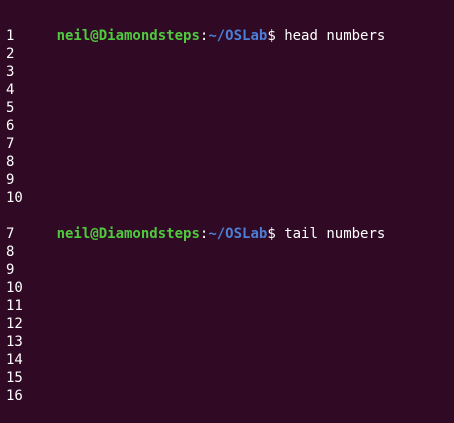 Image resolution: width=454 pixels, height=423 pixels. I want to click on output-line: 13, so click(14, 342).